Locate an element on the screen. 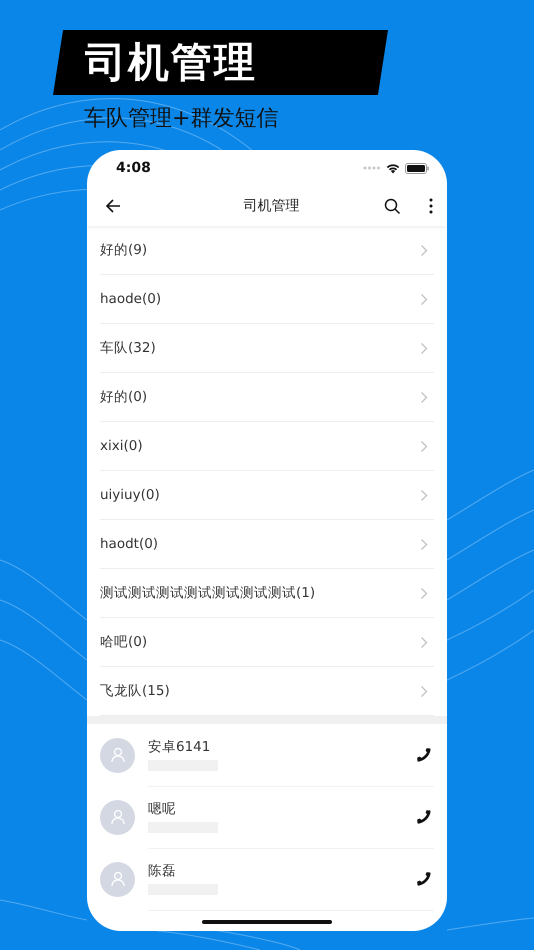 The image size is (534, 950). group-name: 好的(9) is located at coordinates (124, 250).